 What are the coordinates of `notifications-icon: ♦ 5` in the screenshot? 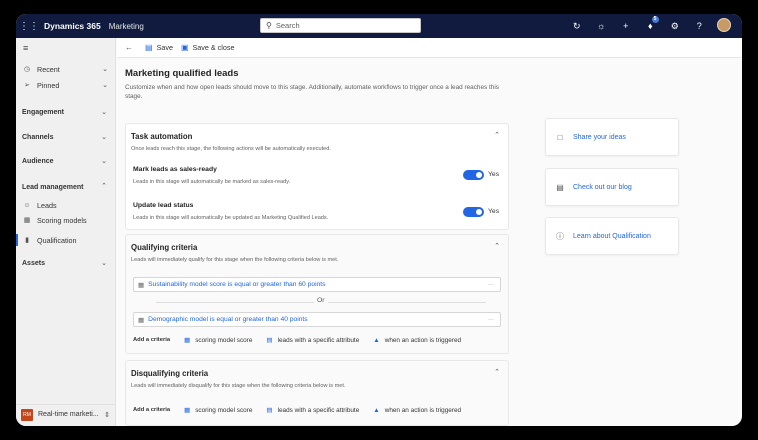 It's located at (650, 23).